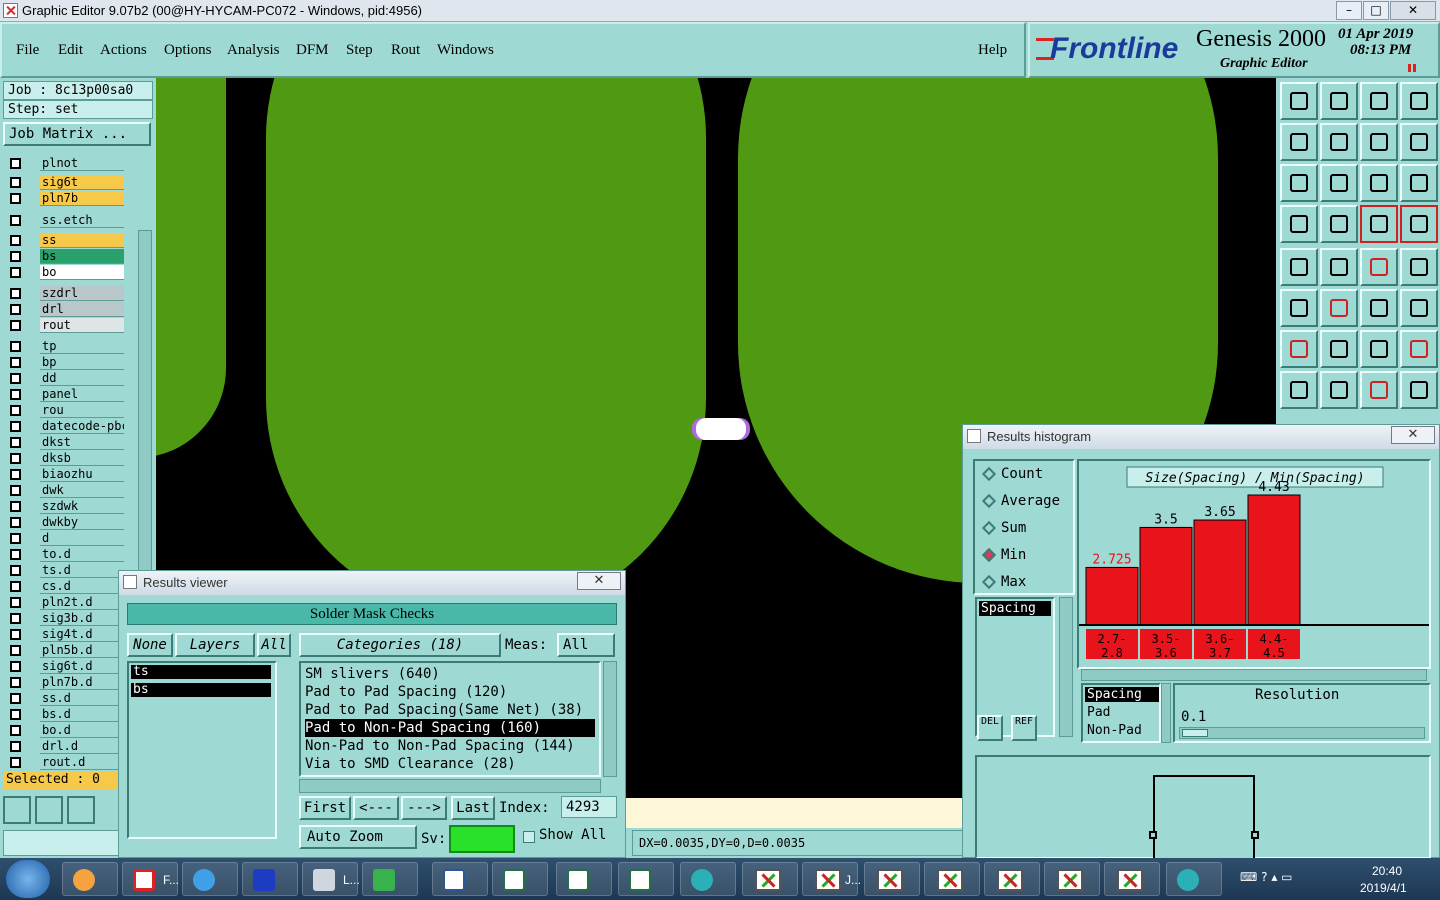 The image size is (1440, 900). What do you see at coordinates (1339, 101) in the screenshot?
I see `save-icon` at bounding box center [1339, 101].